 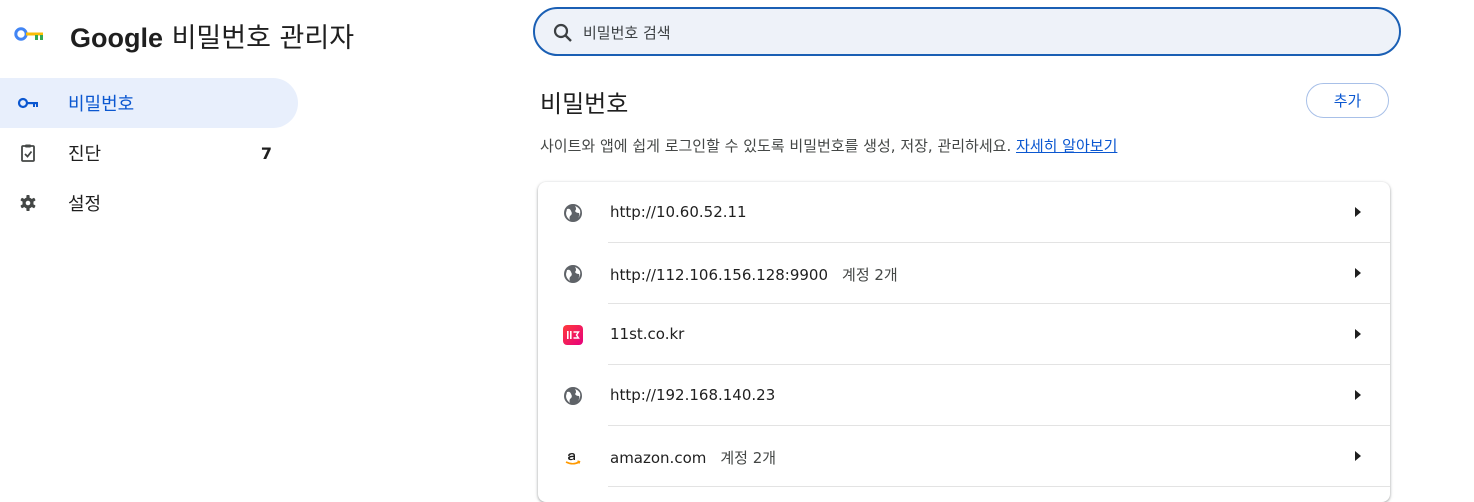 I want to click on site-label: 11st.co.kr, so click(x=647, y=334).